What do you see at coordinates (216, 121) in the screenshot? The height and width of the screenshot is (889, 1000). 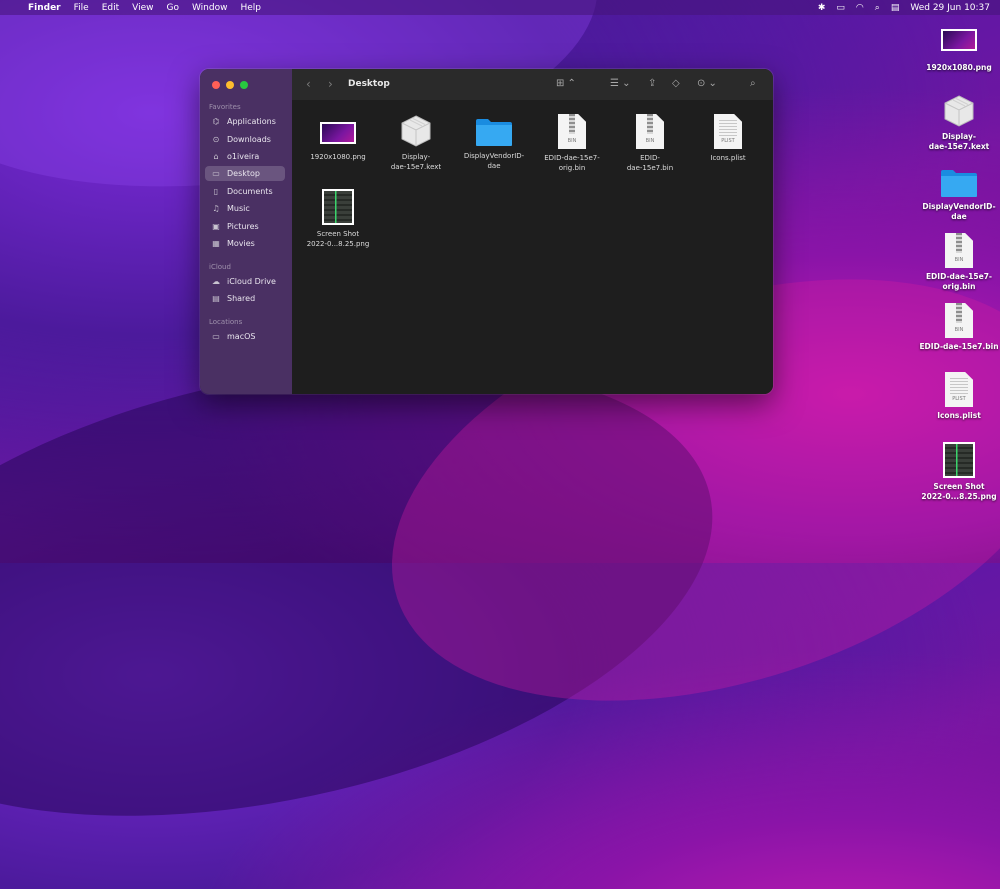 I see `applications-icon: ⌬` at bounding box center [216, 121].